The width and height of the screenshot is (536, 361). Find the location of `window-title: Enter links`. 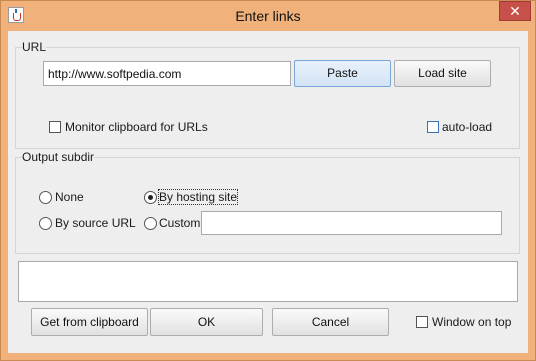

window-title: Enter links is located at coordinates (268, 16).